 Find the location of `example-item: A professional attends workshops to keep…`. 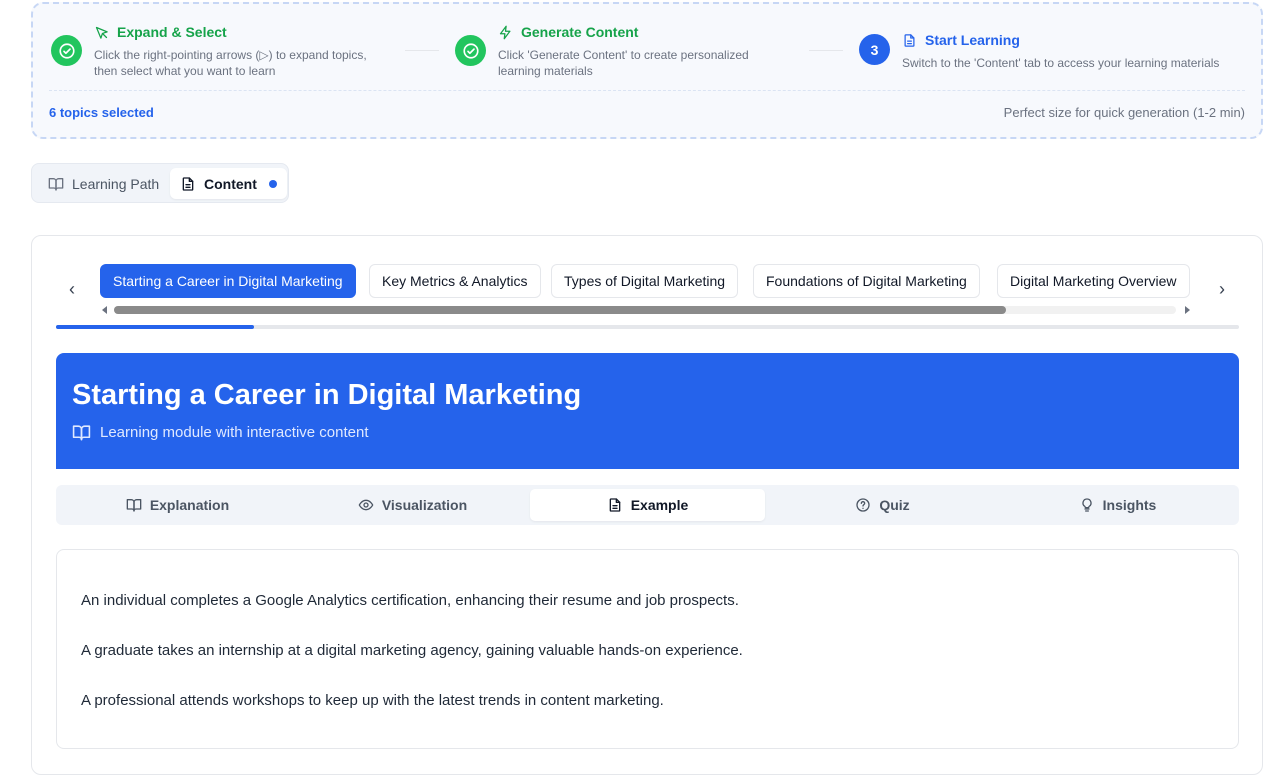

example-item: A professional attends workshops to keep… is located at coordinates (372, 700).